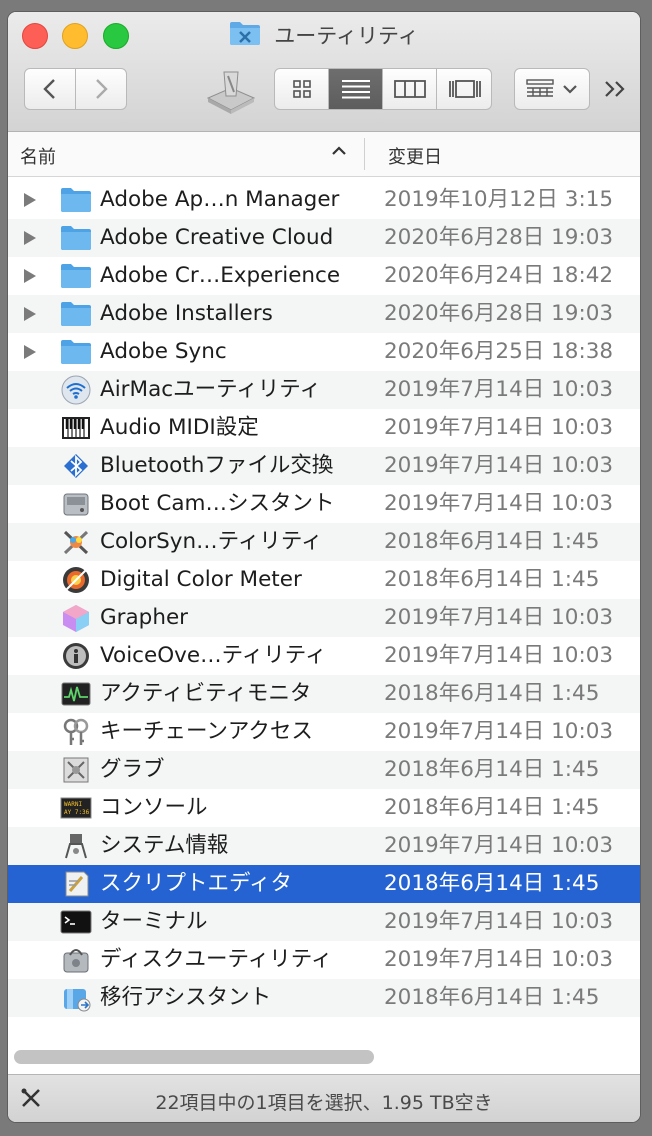 Image resolution: width=652 pixels, height=1136 pixels. What do you see at coordinates (220, 199) in the screenshot?
I see `item-name: Adobe Ap…n Manager` at bounding box center [220, 199].